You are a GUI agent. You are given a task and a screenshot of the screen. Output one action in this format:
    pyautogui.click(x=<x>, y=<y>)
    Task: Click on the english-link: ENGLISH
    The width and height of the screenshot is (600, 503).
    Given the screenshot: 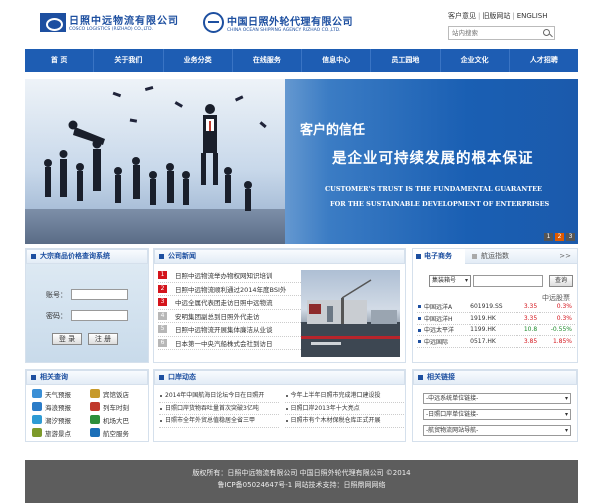 What is the action you would take?
    pyautogui.click(x=532, y=16)
    